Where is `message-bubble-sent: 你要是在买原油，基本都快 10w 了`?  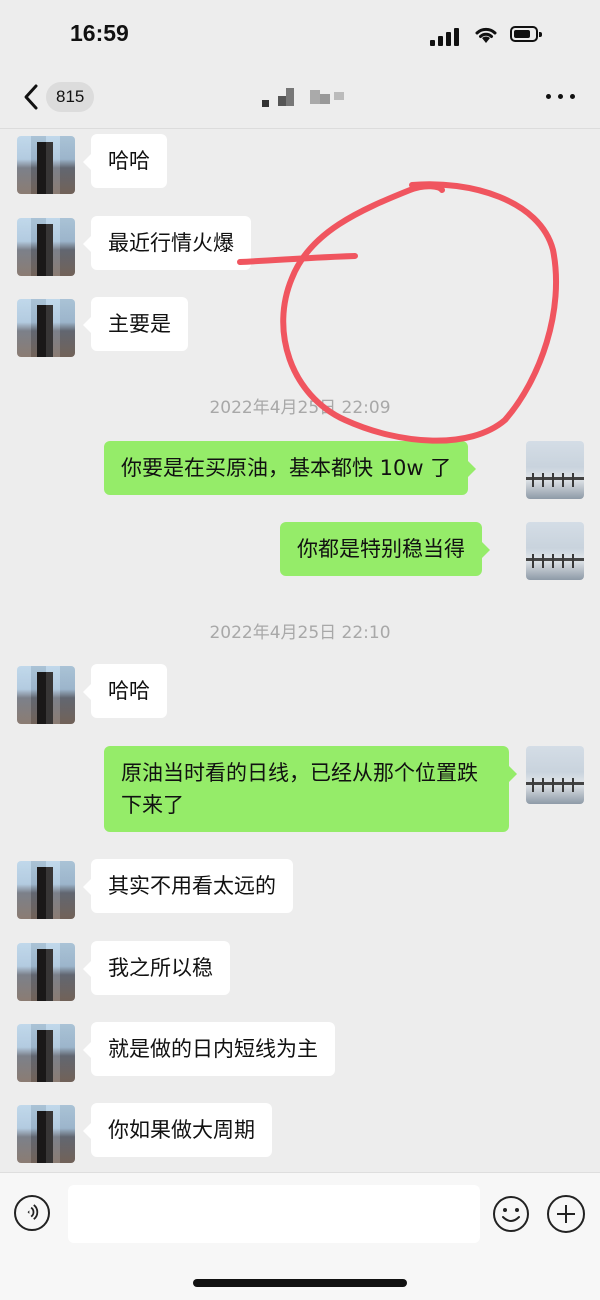 message-bubble-sent: 你要是在买原油，基本都快 10w 了 is located at coordinates (290, 468).